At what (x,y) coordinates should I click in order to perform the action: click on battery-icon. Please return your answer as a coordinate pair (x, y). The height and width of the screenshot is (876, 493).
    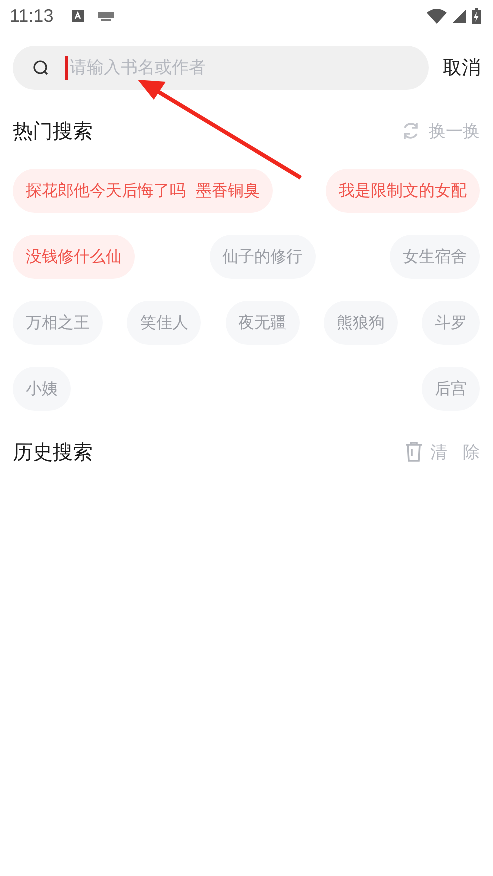
    Looking at the image, I should click on (476, 16).